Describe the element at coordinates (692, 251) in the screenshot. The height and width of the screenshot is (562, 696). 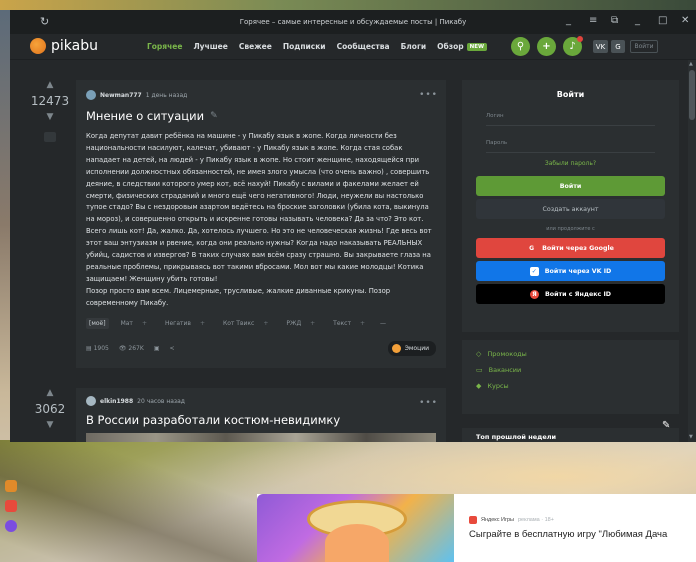
I see `page-scrollbar: ▲ ▼` at that location.